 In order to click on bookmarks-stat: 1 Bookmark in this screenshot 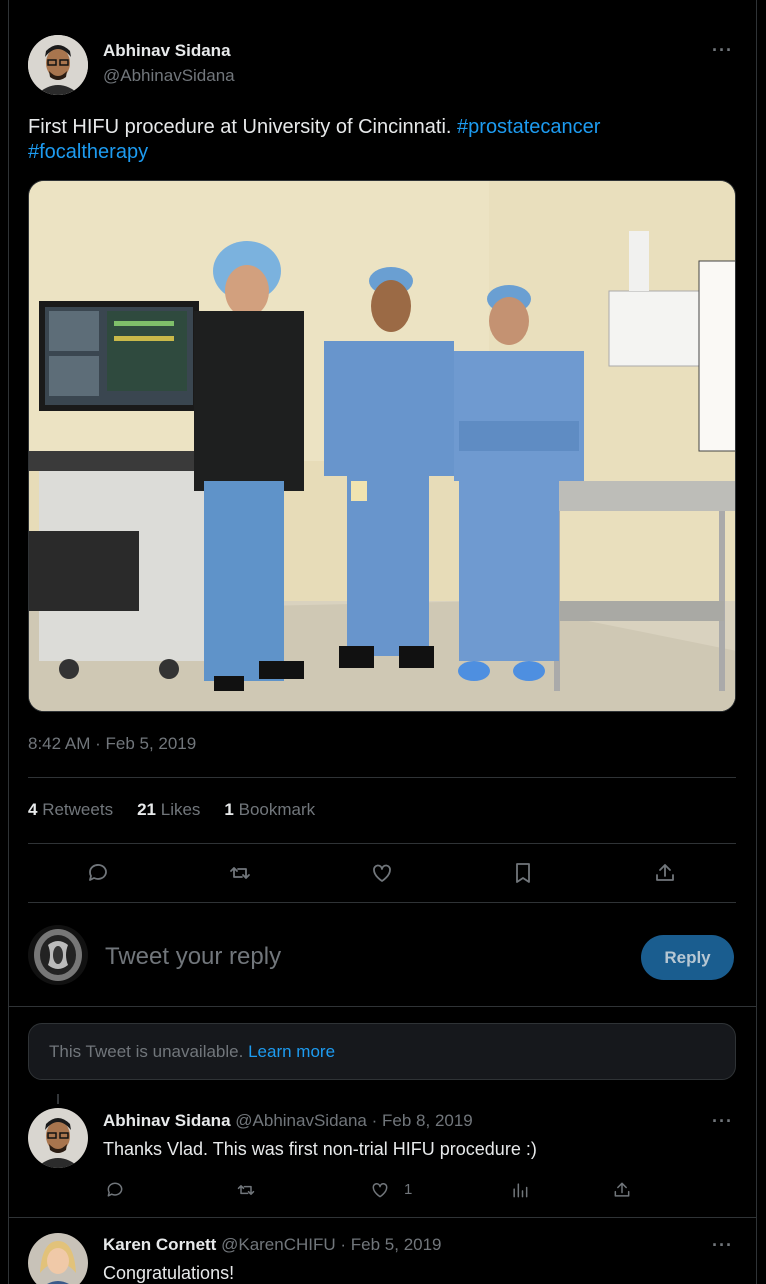, I will do `click(269, 810)`.